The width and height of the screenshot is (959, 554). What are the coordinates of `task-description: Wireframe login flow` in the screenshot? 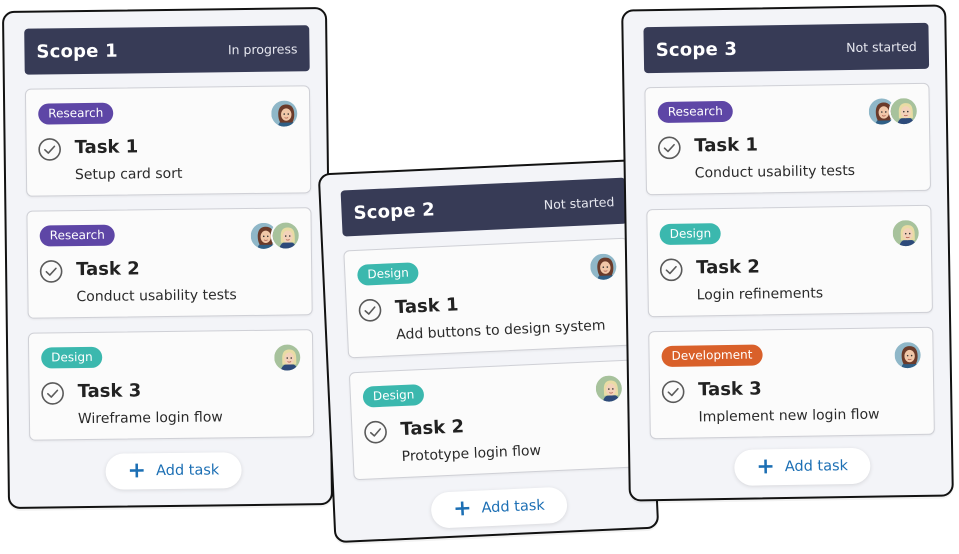 It's located at (150, 418).